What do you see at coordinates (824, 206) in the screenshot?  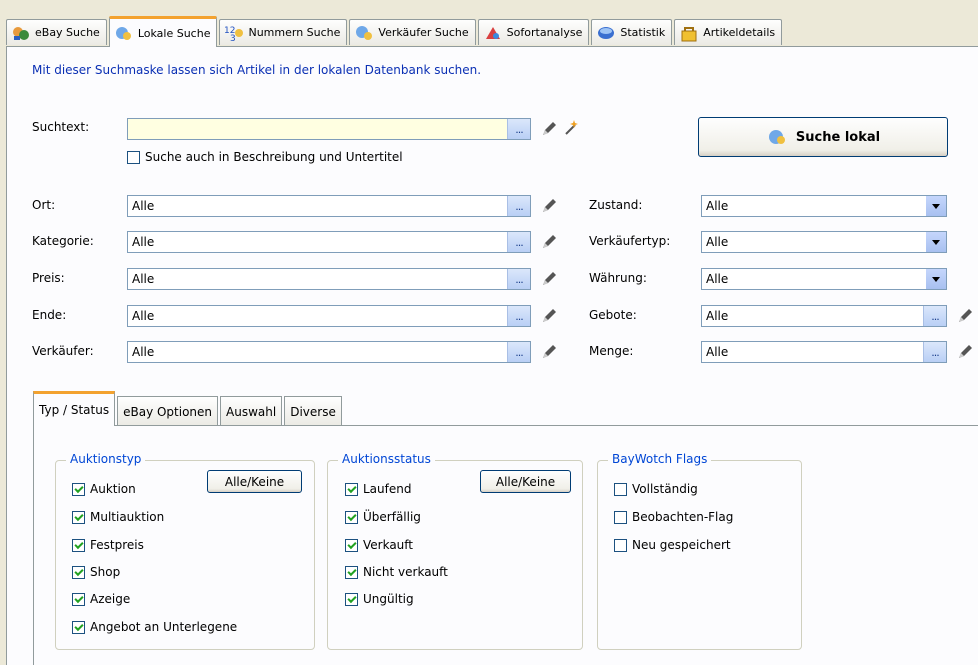 I see `zustand-select: Alle` at bounding box center [824, 206].